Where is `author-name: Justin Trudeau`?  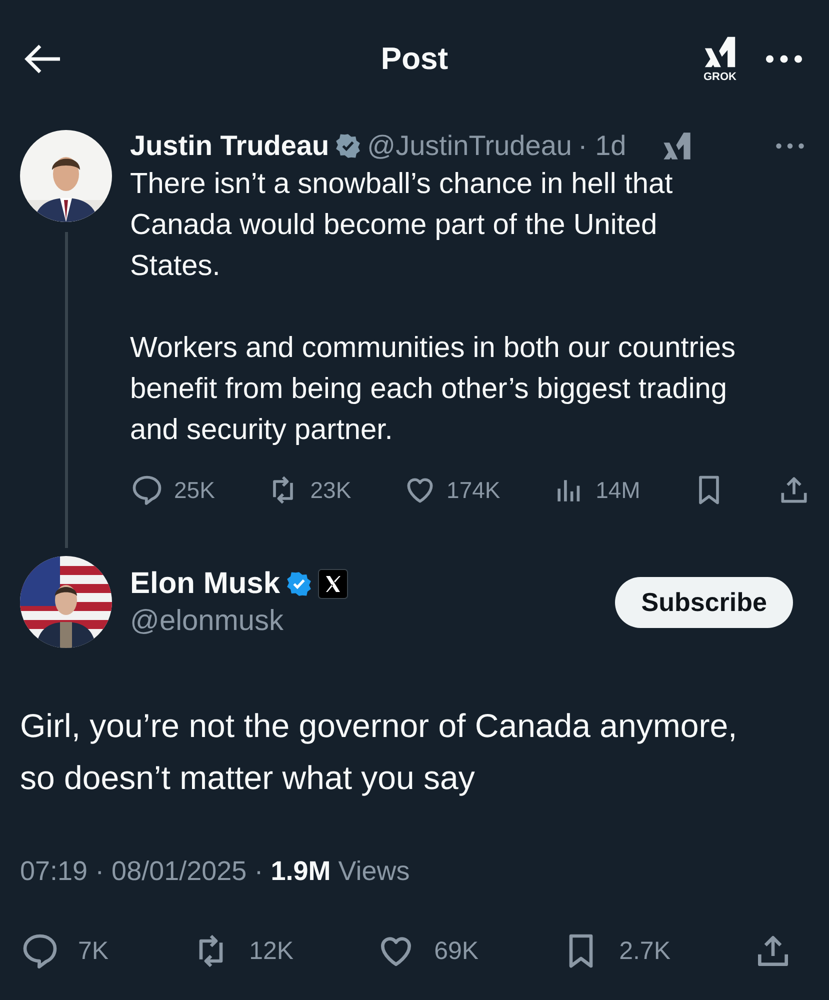 author-name: Justin Trudeau is located at coordinates (230, 146).